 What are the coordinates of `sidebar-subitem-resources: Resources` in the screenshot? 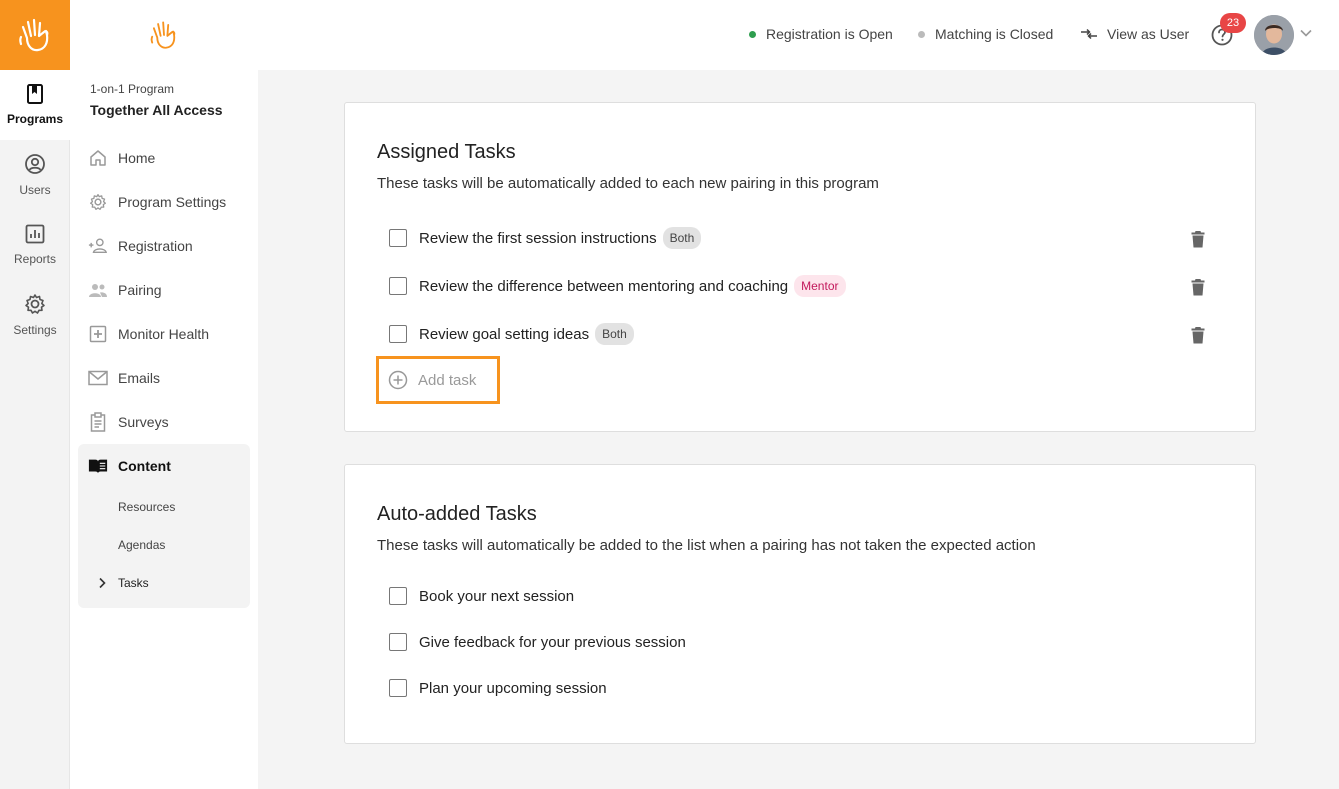 It's located at (164, 507).